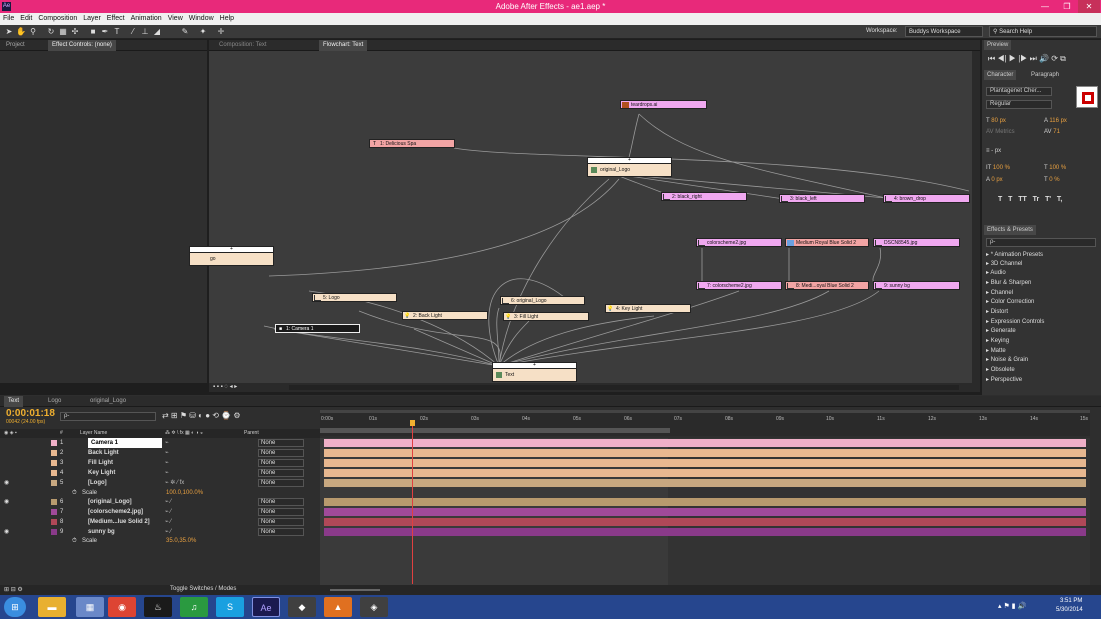 The image size is (1101, 619). I want to click on menu-help: Help, so click(227, 19).